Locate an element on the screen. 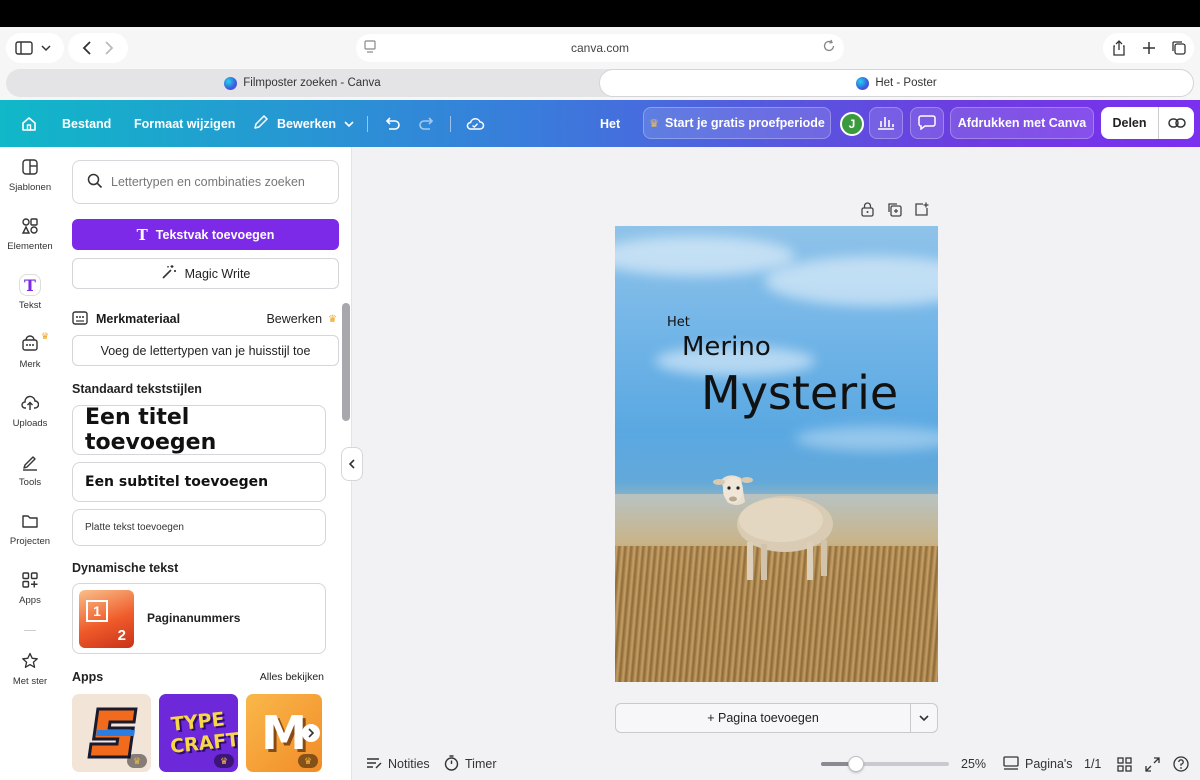  history-nav is located at coordinates (98, 48).